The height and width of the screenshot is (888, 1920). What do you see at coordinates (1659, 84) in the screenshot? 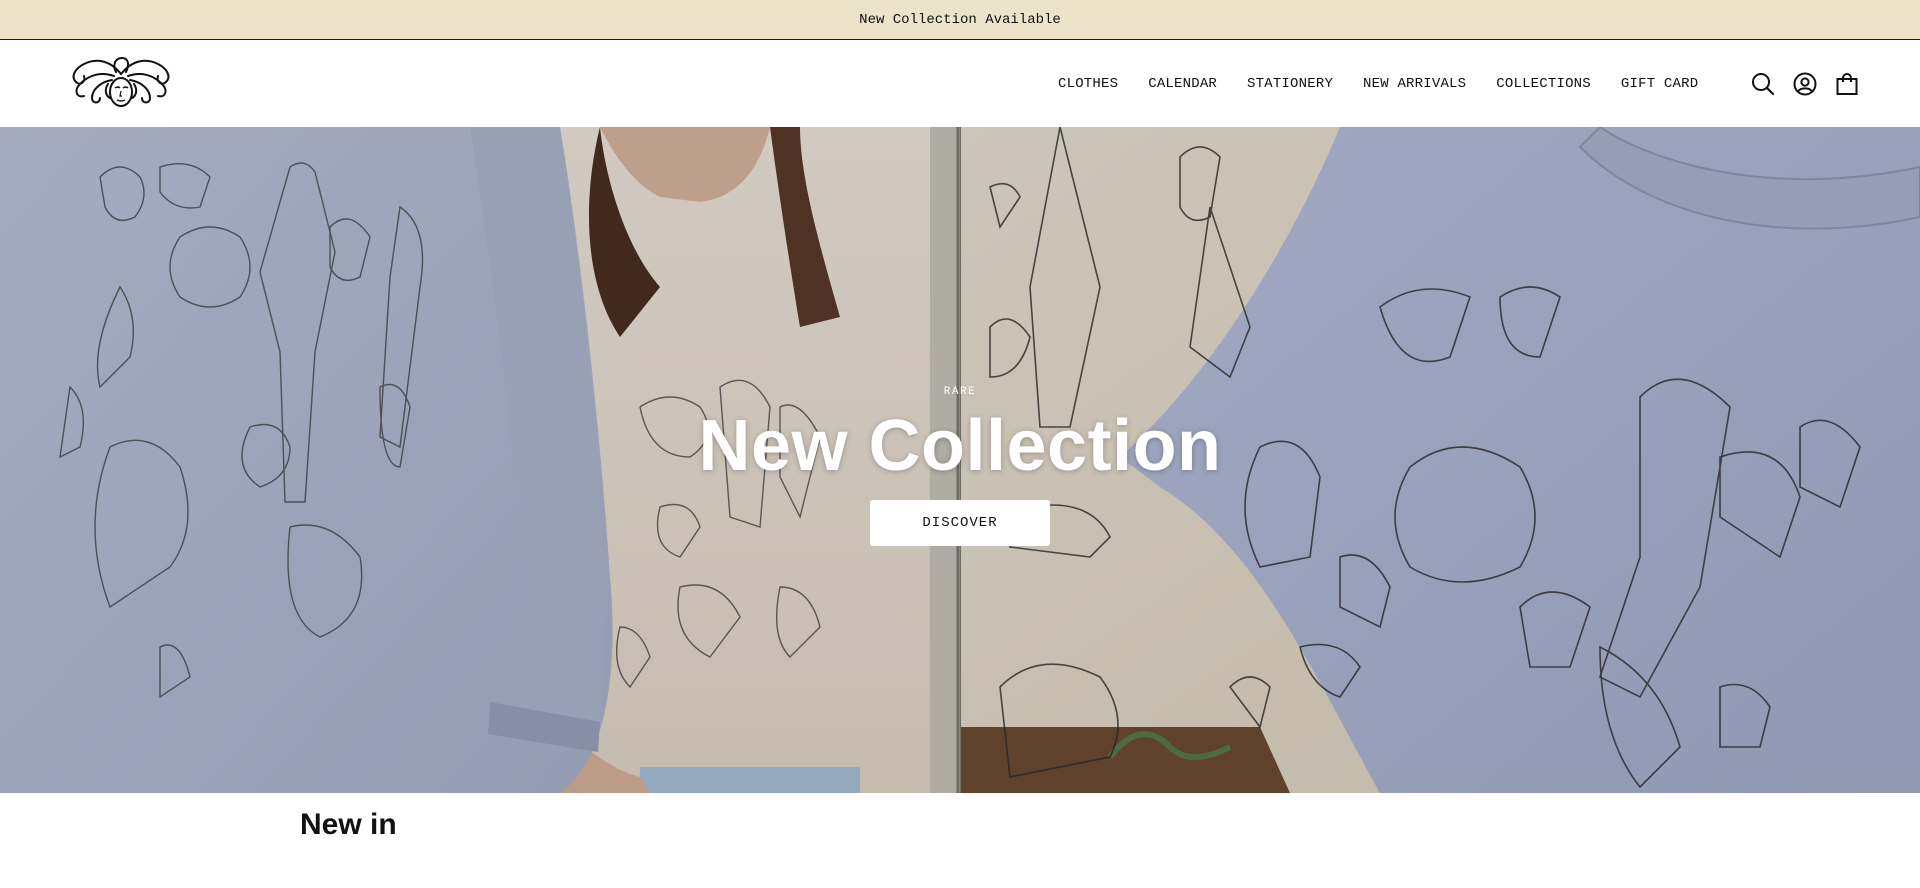
I see `nav-gift-card: GIFT CARD` at bounding box center [1659, 84].